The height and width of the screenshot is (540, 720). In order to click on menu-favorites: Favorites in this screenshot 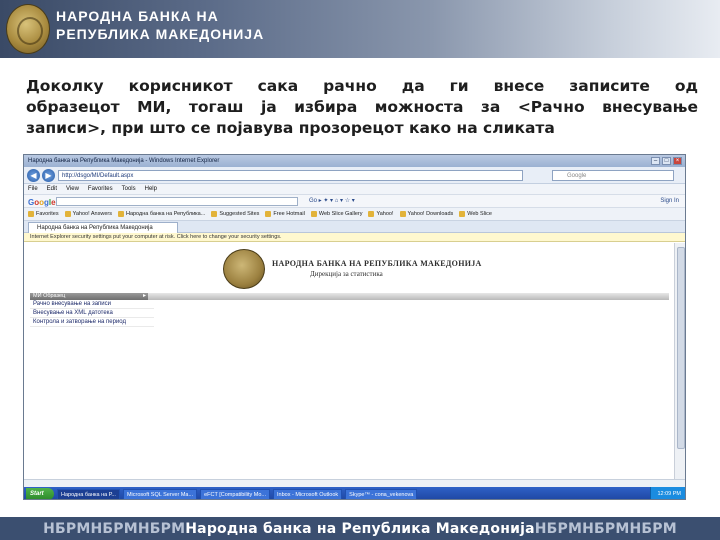, I will do `click(100, 189)`.